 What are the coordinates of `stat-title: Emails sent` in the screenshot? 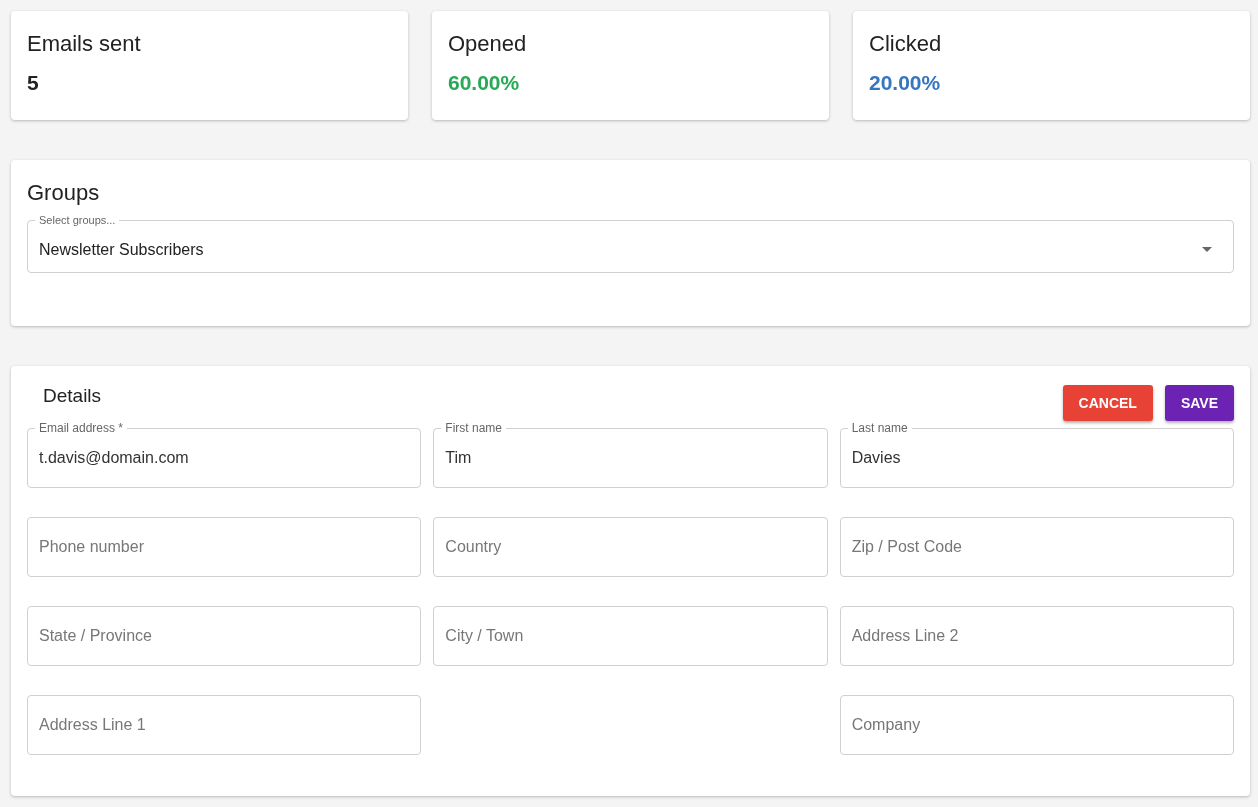 It's located at (84, 44).